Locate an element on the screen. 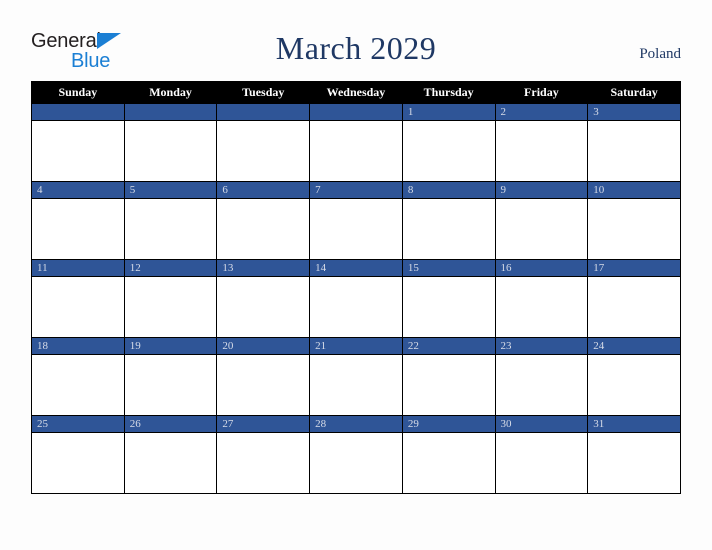  page-title: March 2029 is located at coordinates (356, 48).